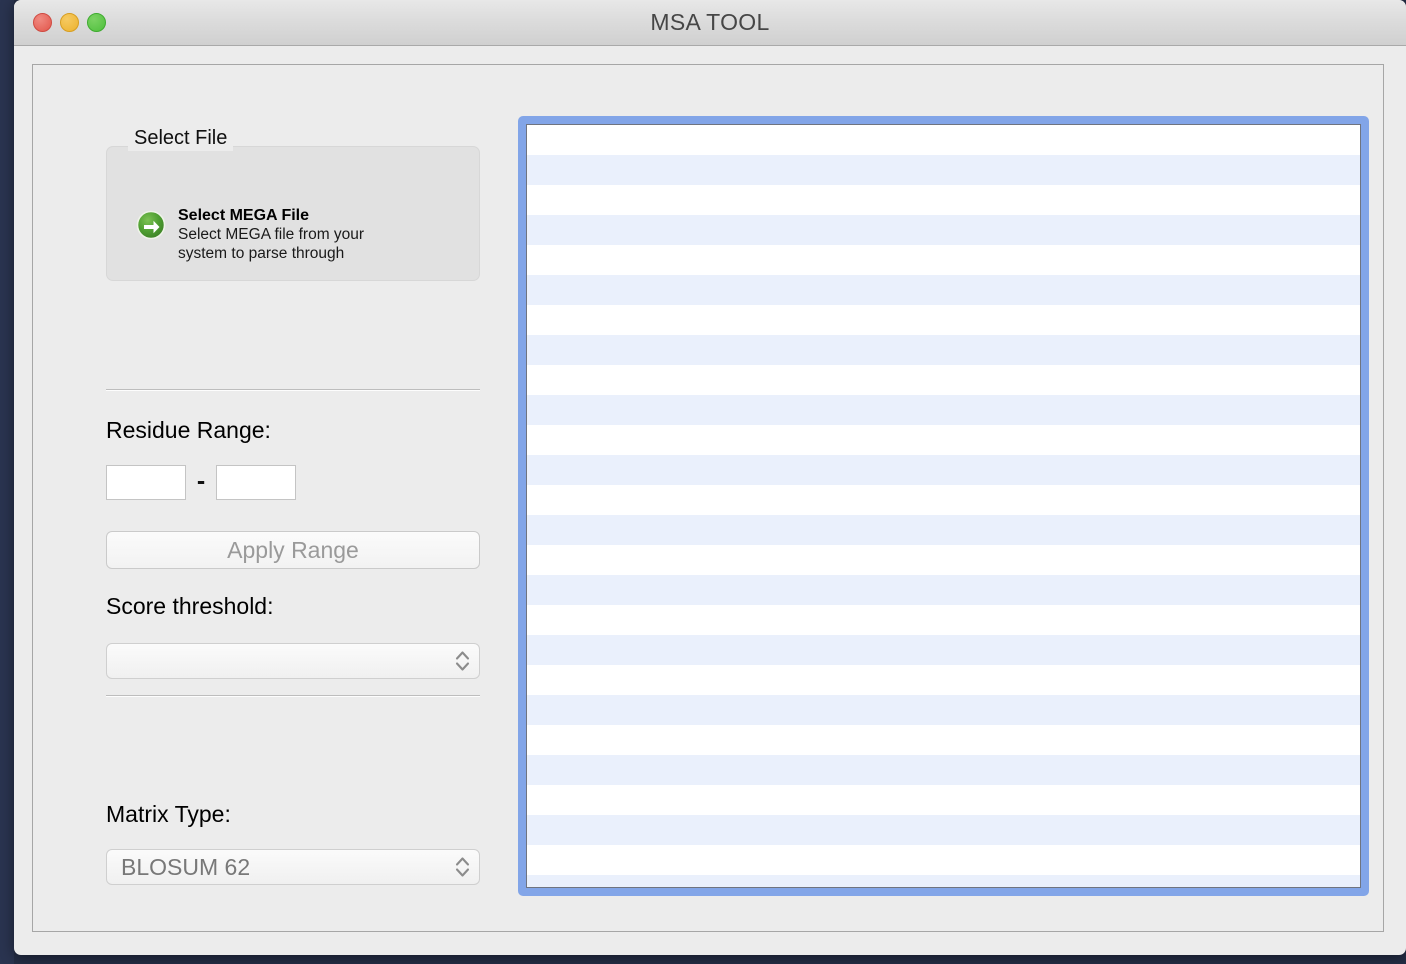 This screenshot has height=964, width=1406. I want to click on green-arrow-right-icon, so click(151, 225).